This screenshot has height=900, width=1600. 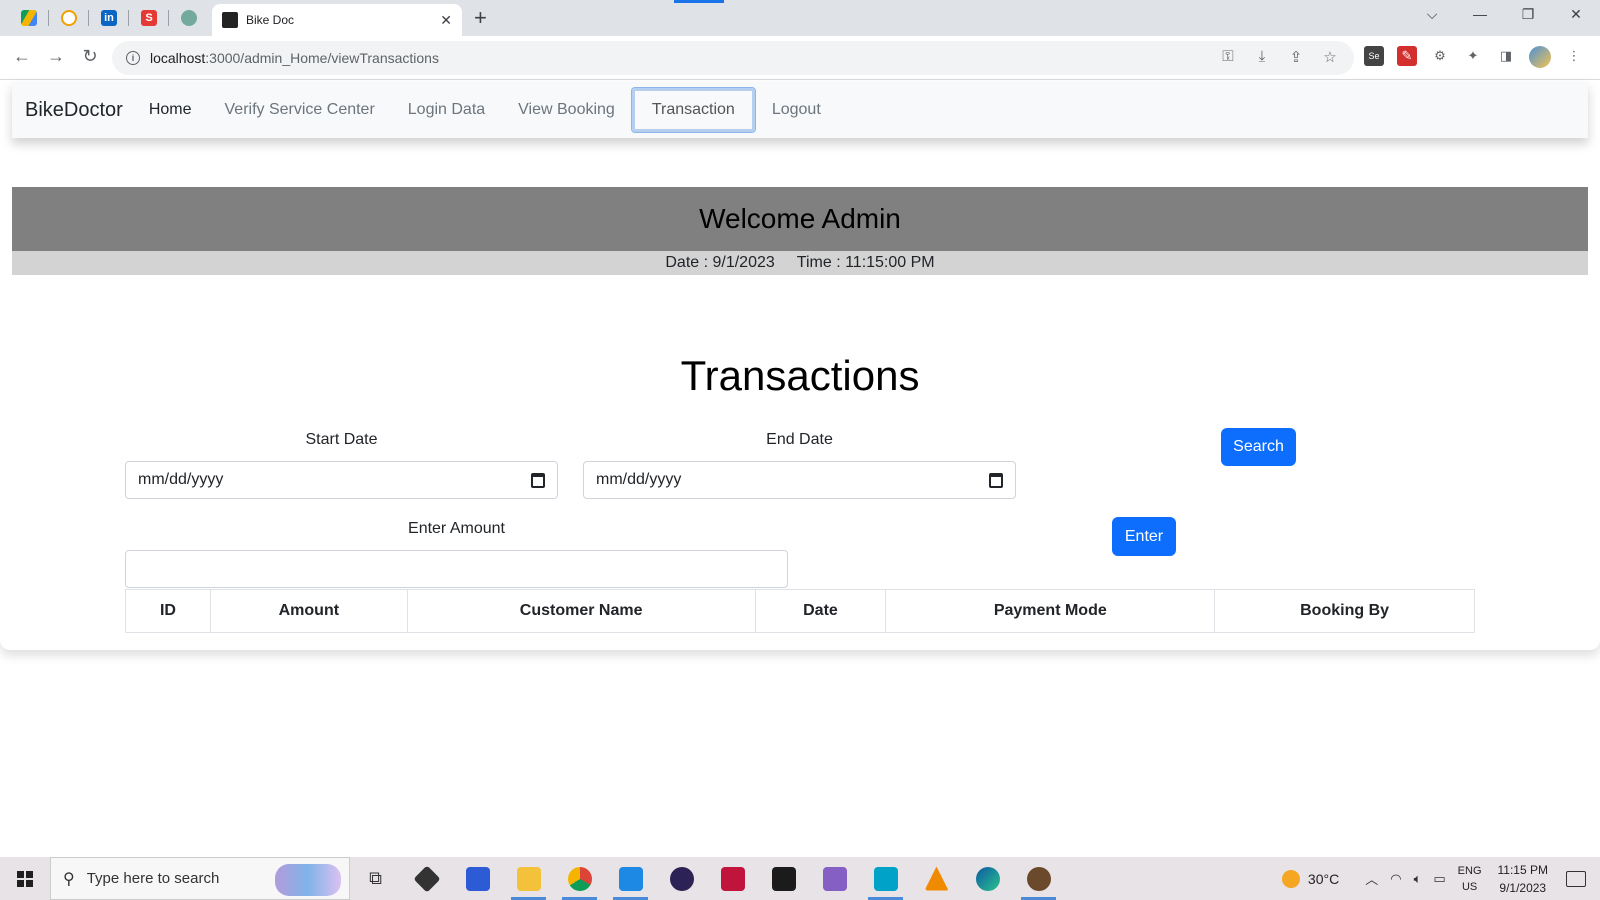 I want to click on restore-icon: ❐, so click(x=1528, y=14).